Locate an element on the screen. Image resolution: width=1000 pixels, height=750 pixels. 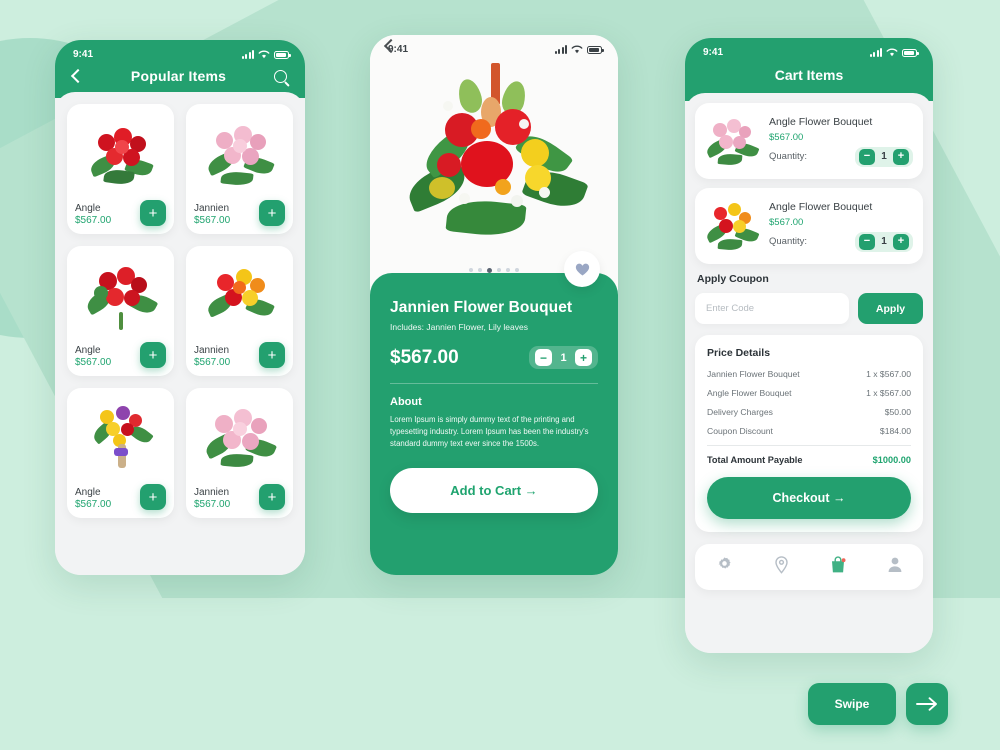
swipe-button: Swipe is located at coordinates (852, 704).